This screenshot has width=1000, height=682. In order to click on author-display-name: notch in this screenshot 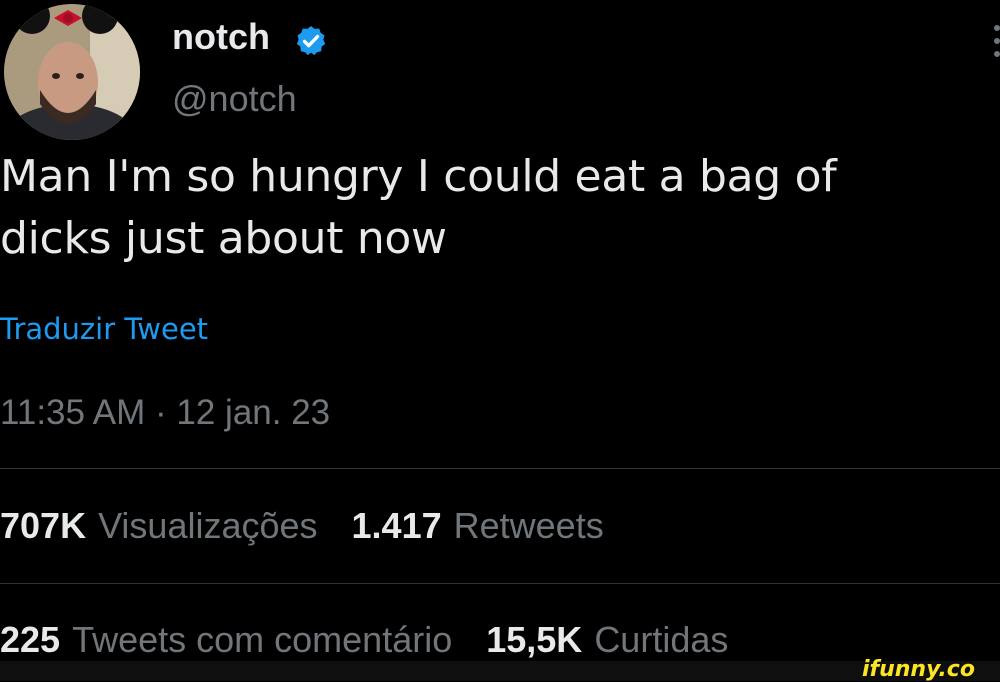, I will do `click(221, 37)`.